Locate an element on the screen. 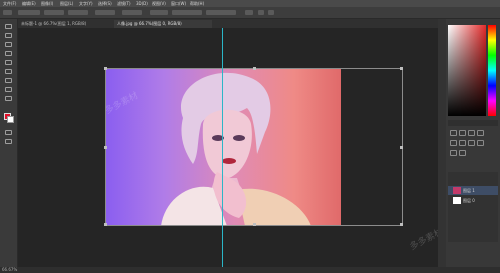 The height and width of the screenshot is (273, 500). layer-name: 图层 1 is located at coordinates (469, 190).